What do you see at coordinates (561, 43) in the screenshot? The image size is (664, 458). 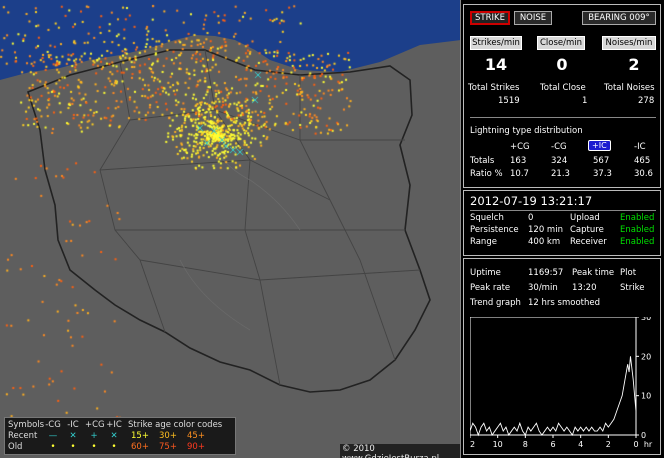 I see `close-per-min-header: Close/min` at bounding box center [561, 43].